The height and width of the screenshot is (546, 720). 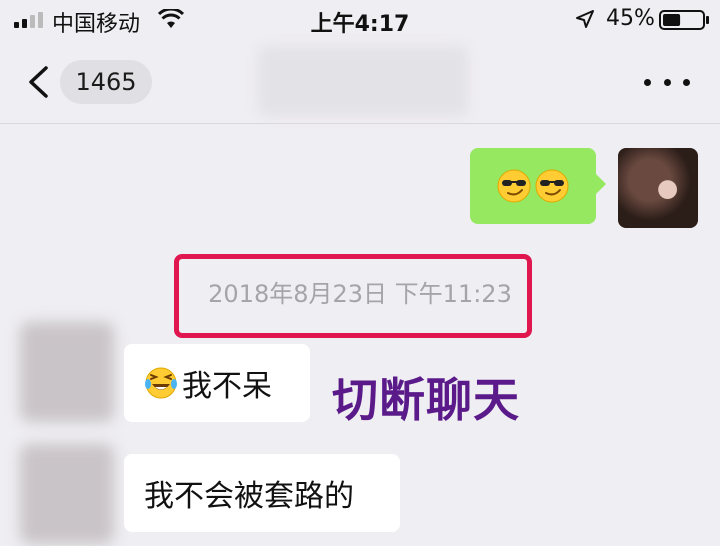 I want to click on incoming-message-bubble: 我不会被套路的, so click(x=262, y=493).